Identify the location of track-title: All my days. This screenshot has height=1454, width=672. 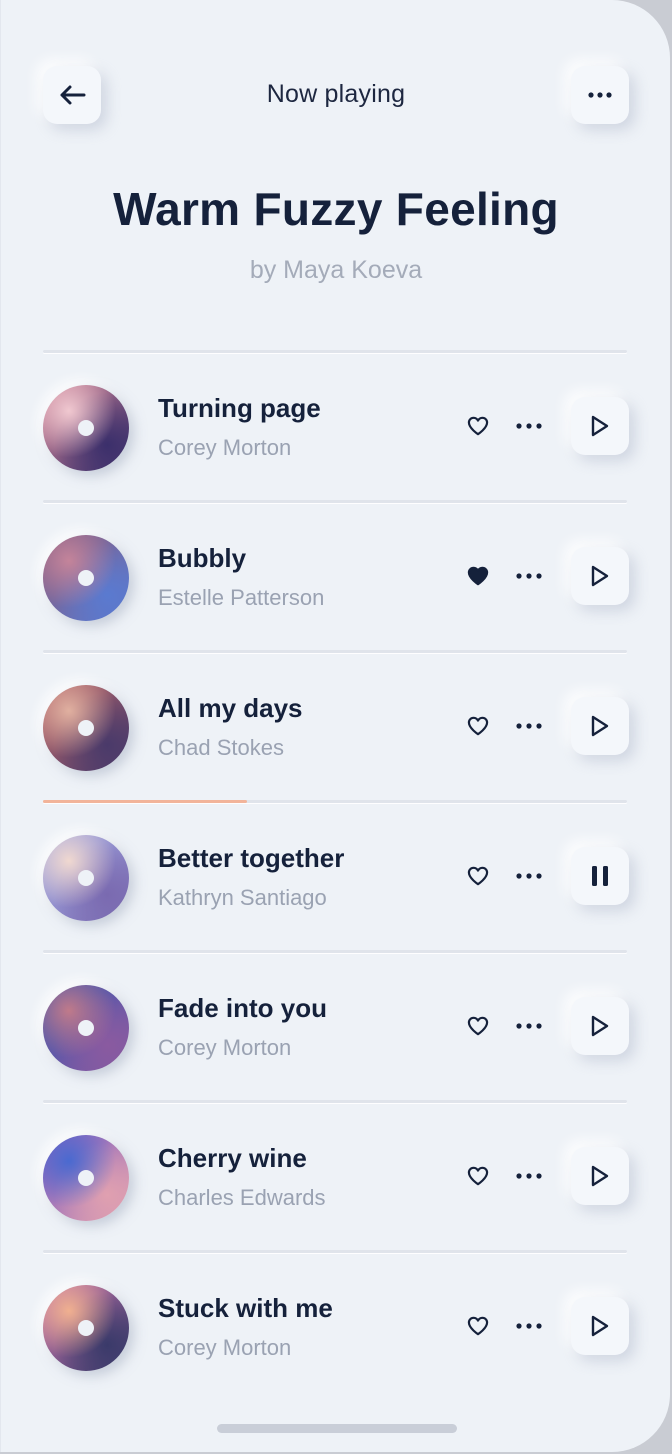
(230, 708).